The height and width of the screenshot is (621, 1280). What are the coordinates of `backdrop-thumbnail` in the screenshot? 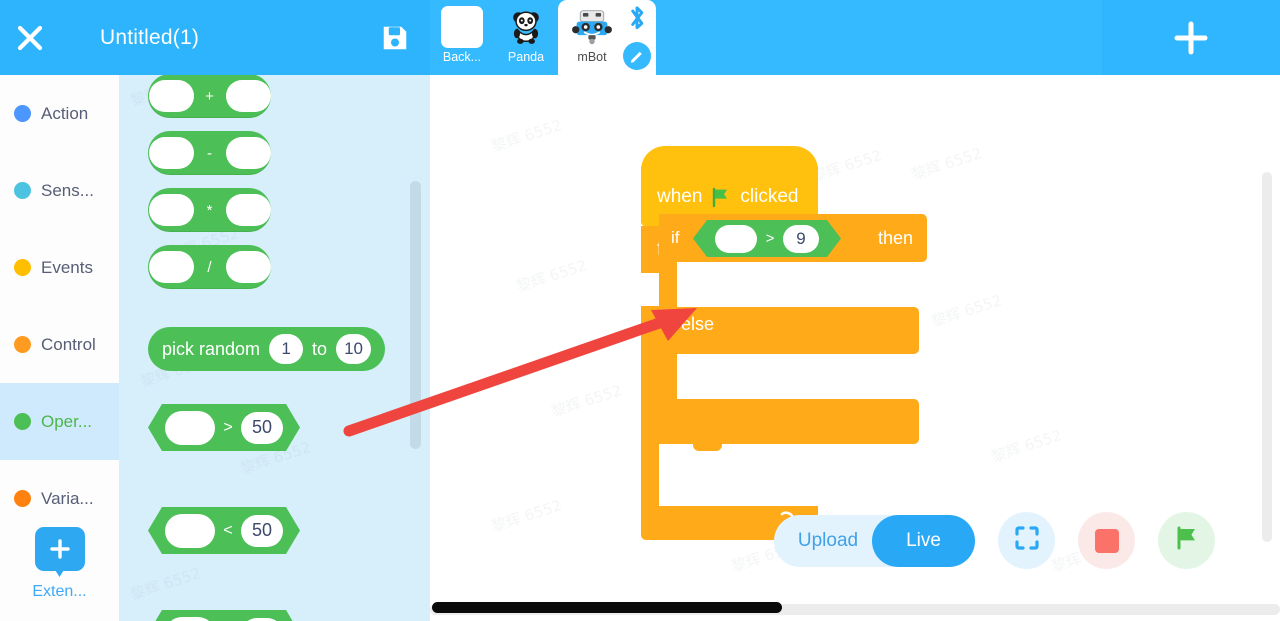 It's located at (462, 27).